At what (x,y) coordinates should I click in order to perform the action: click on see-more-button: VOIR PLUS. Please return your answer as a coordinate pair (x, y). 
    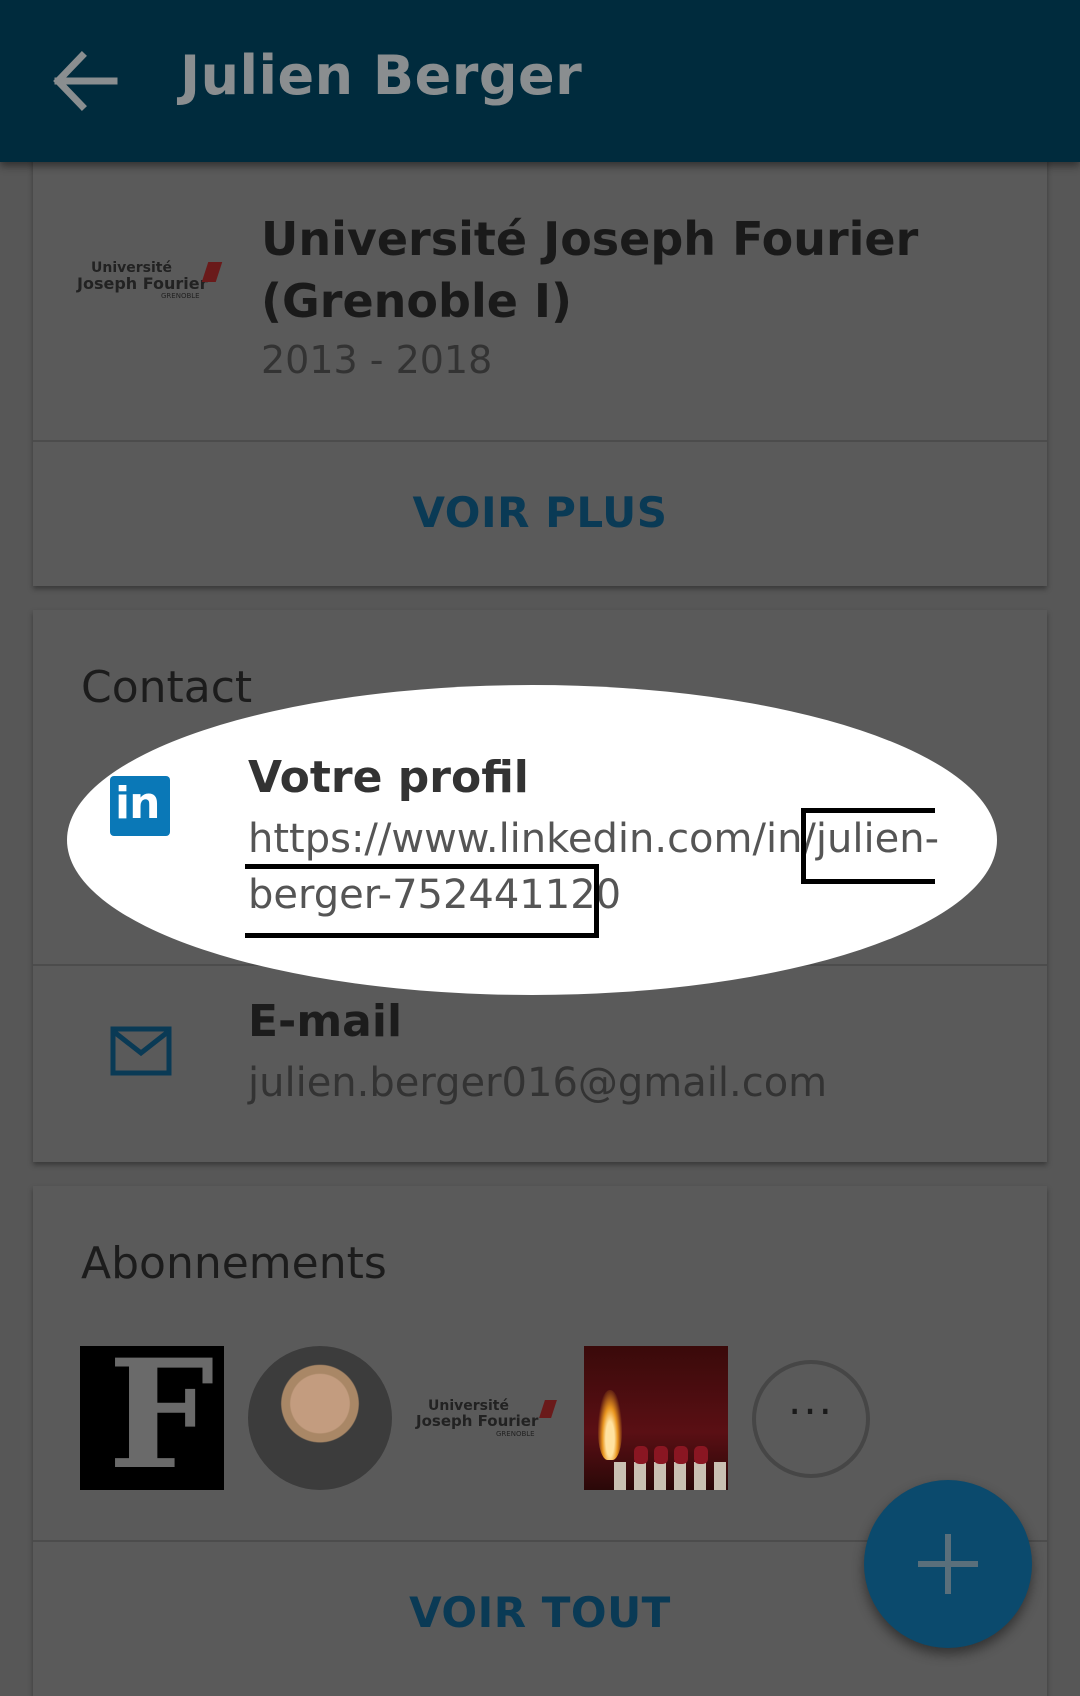
    Looking at the image, I should click on (540, 512).